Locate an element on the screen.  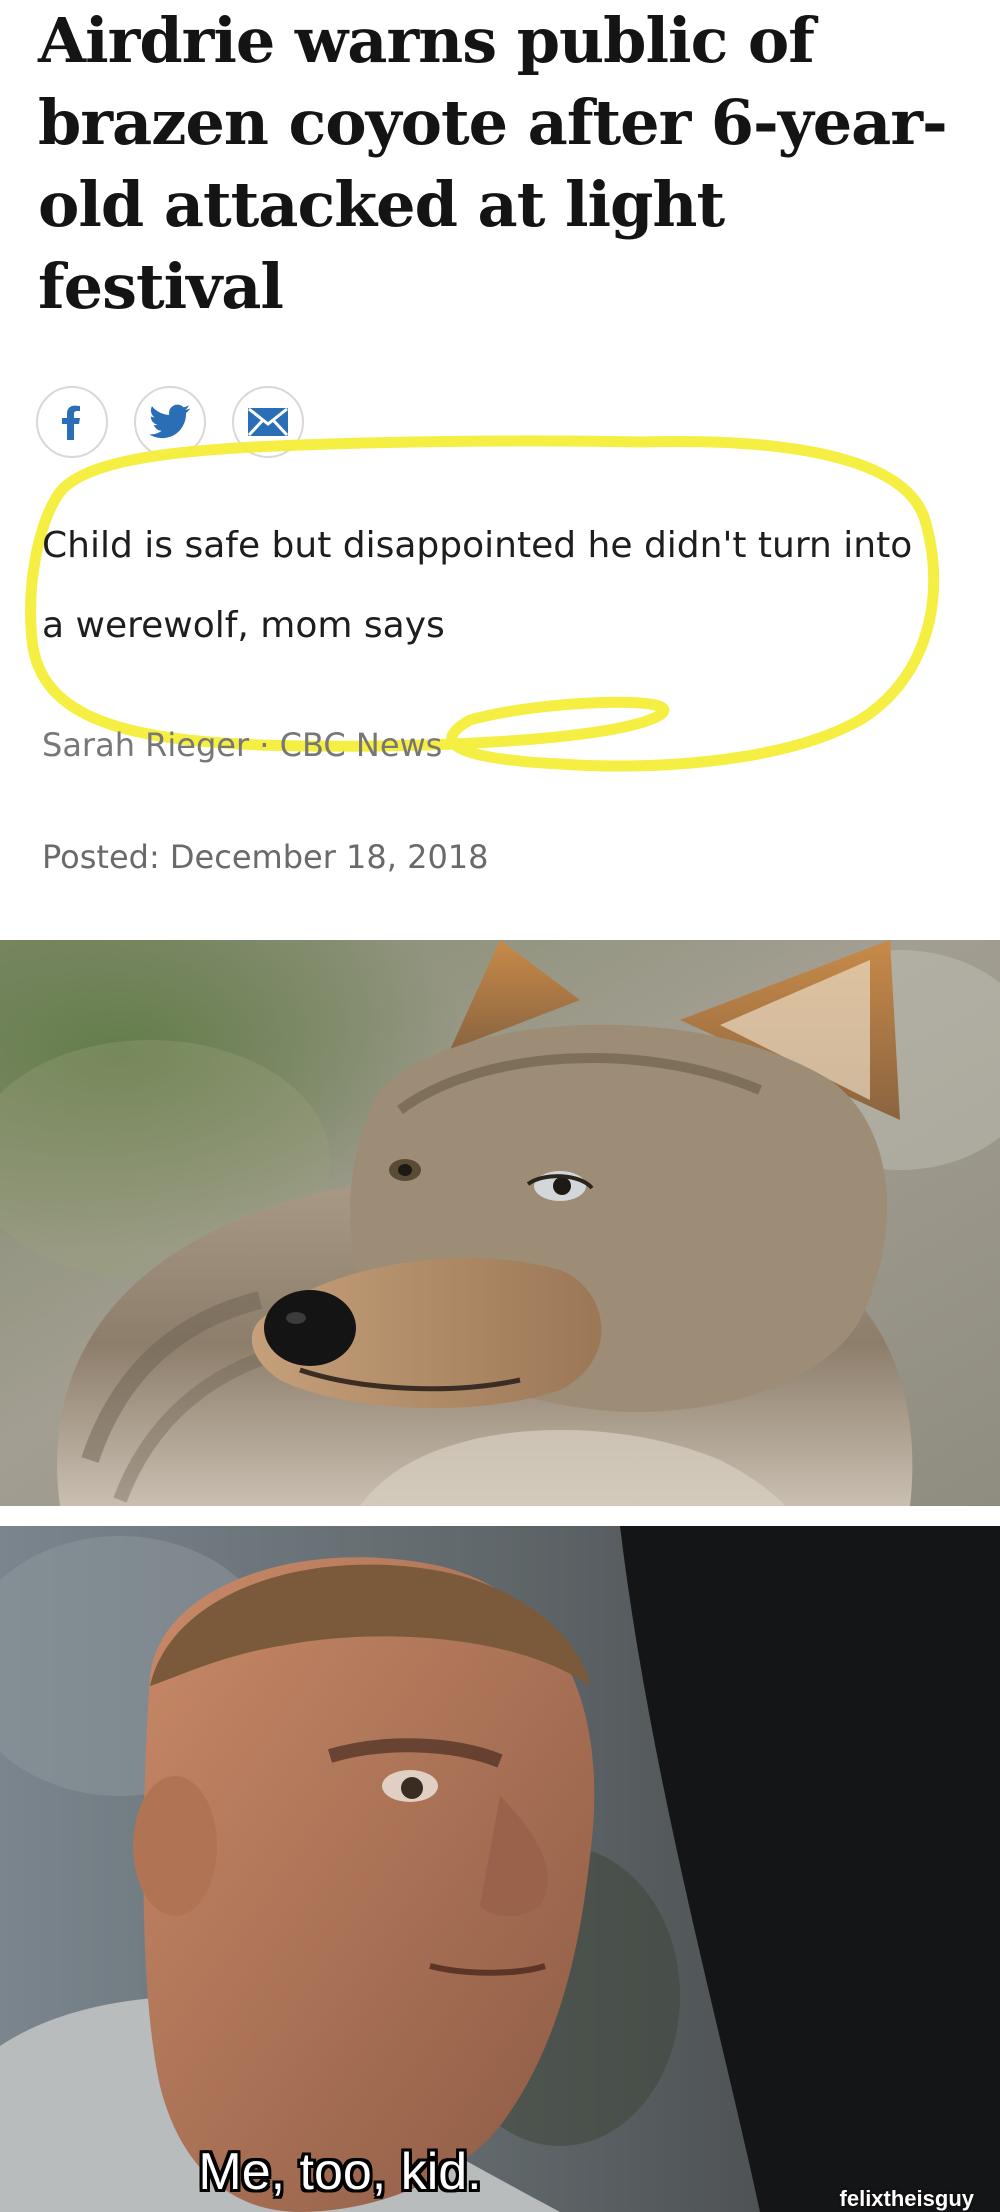
twitter-share-button is located at coordinates (170, 422).